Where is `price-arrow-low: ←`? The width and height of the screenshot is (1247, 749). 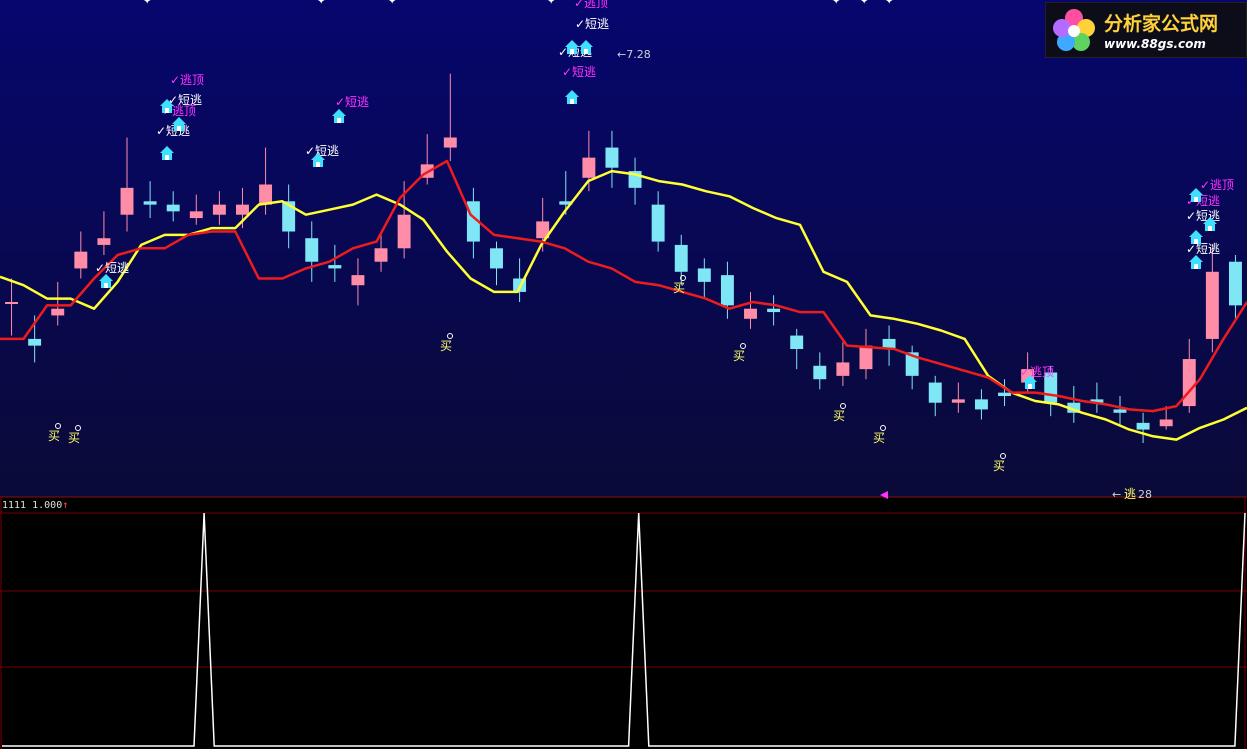
price-arrow-low: ← is located at coordinates (1116, 494).